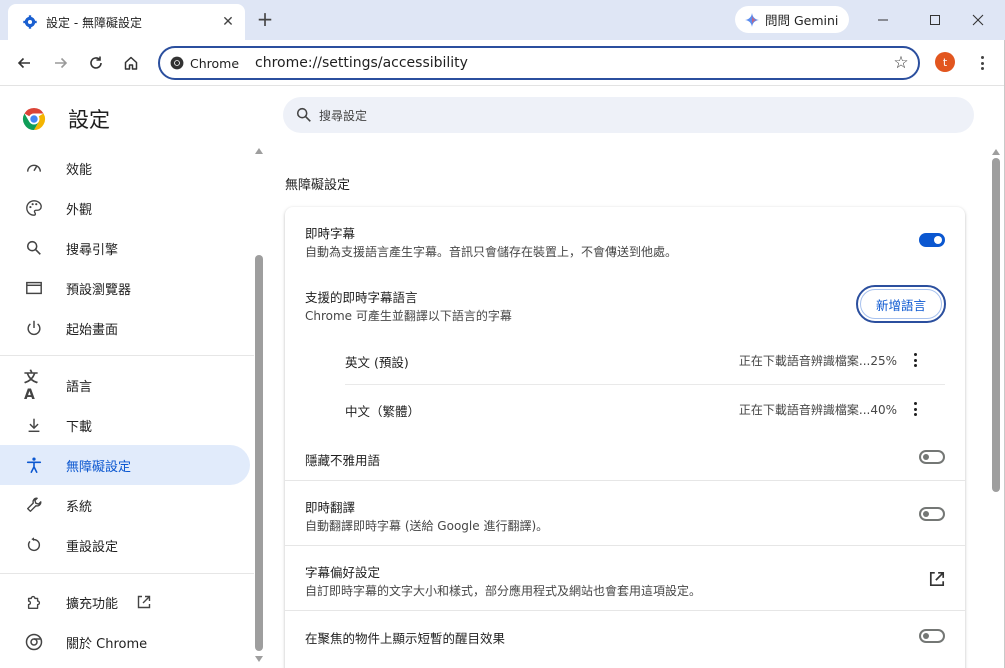 This screenshot has height=668, width=1005. I want to click on search-input: 搜尋設定, so click(343, 115).